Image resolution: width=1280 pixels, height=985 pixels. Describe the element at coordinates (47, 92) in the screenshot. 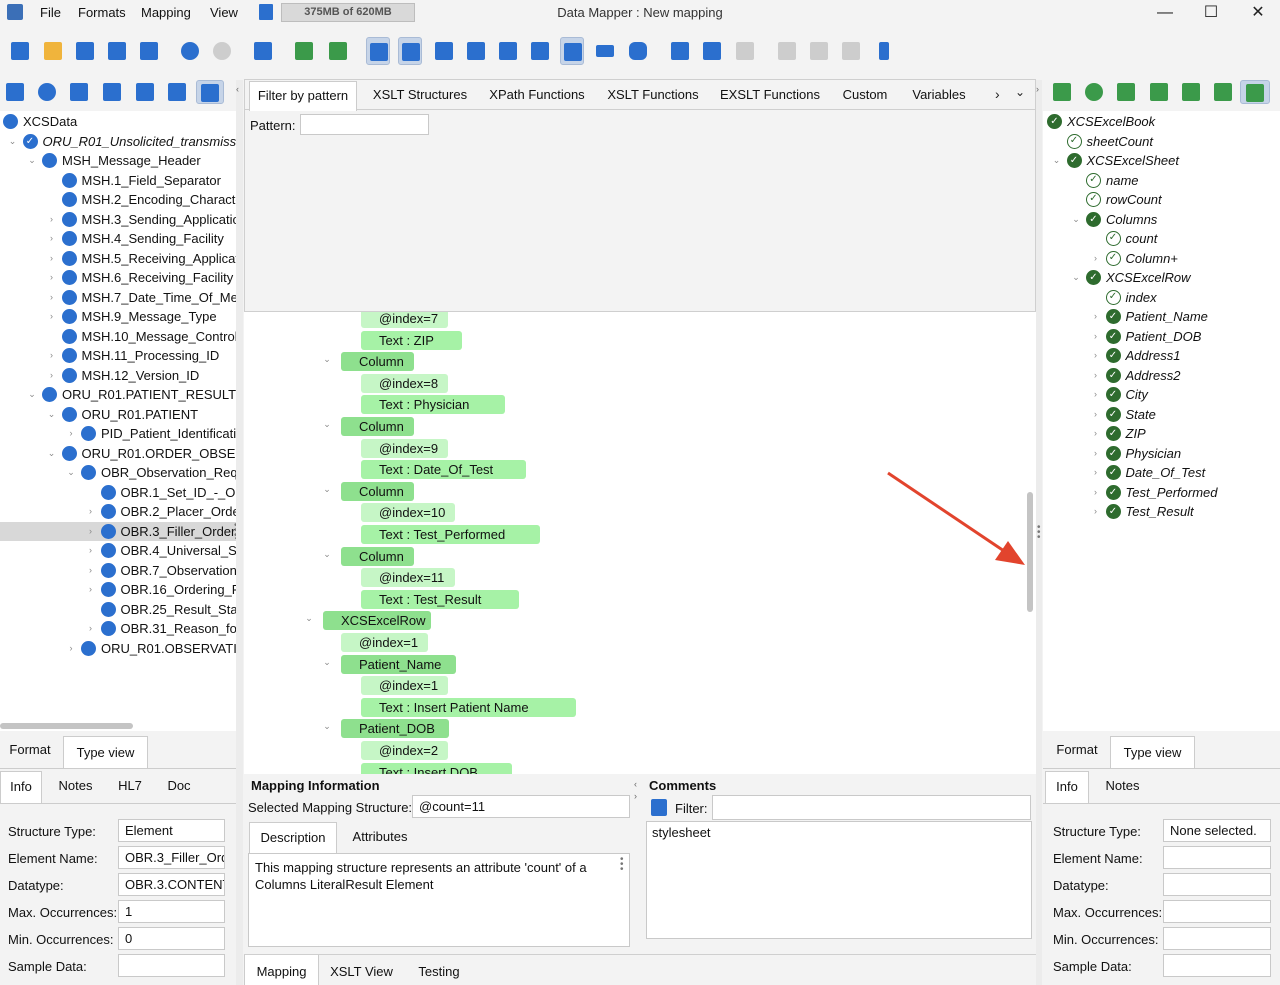

I see `left-search-button` at that location.